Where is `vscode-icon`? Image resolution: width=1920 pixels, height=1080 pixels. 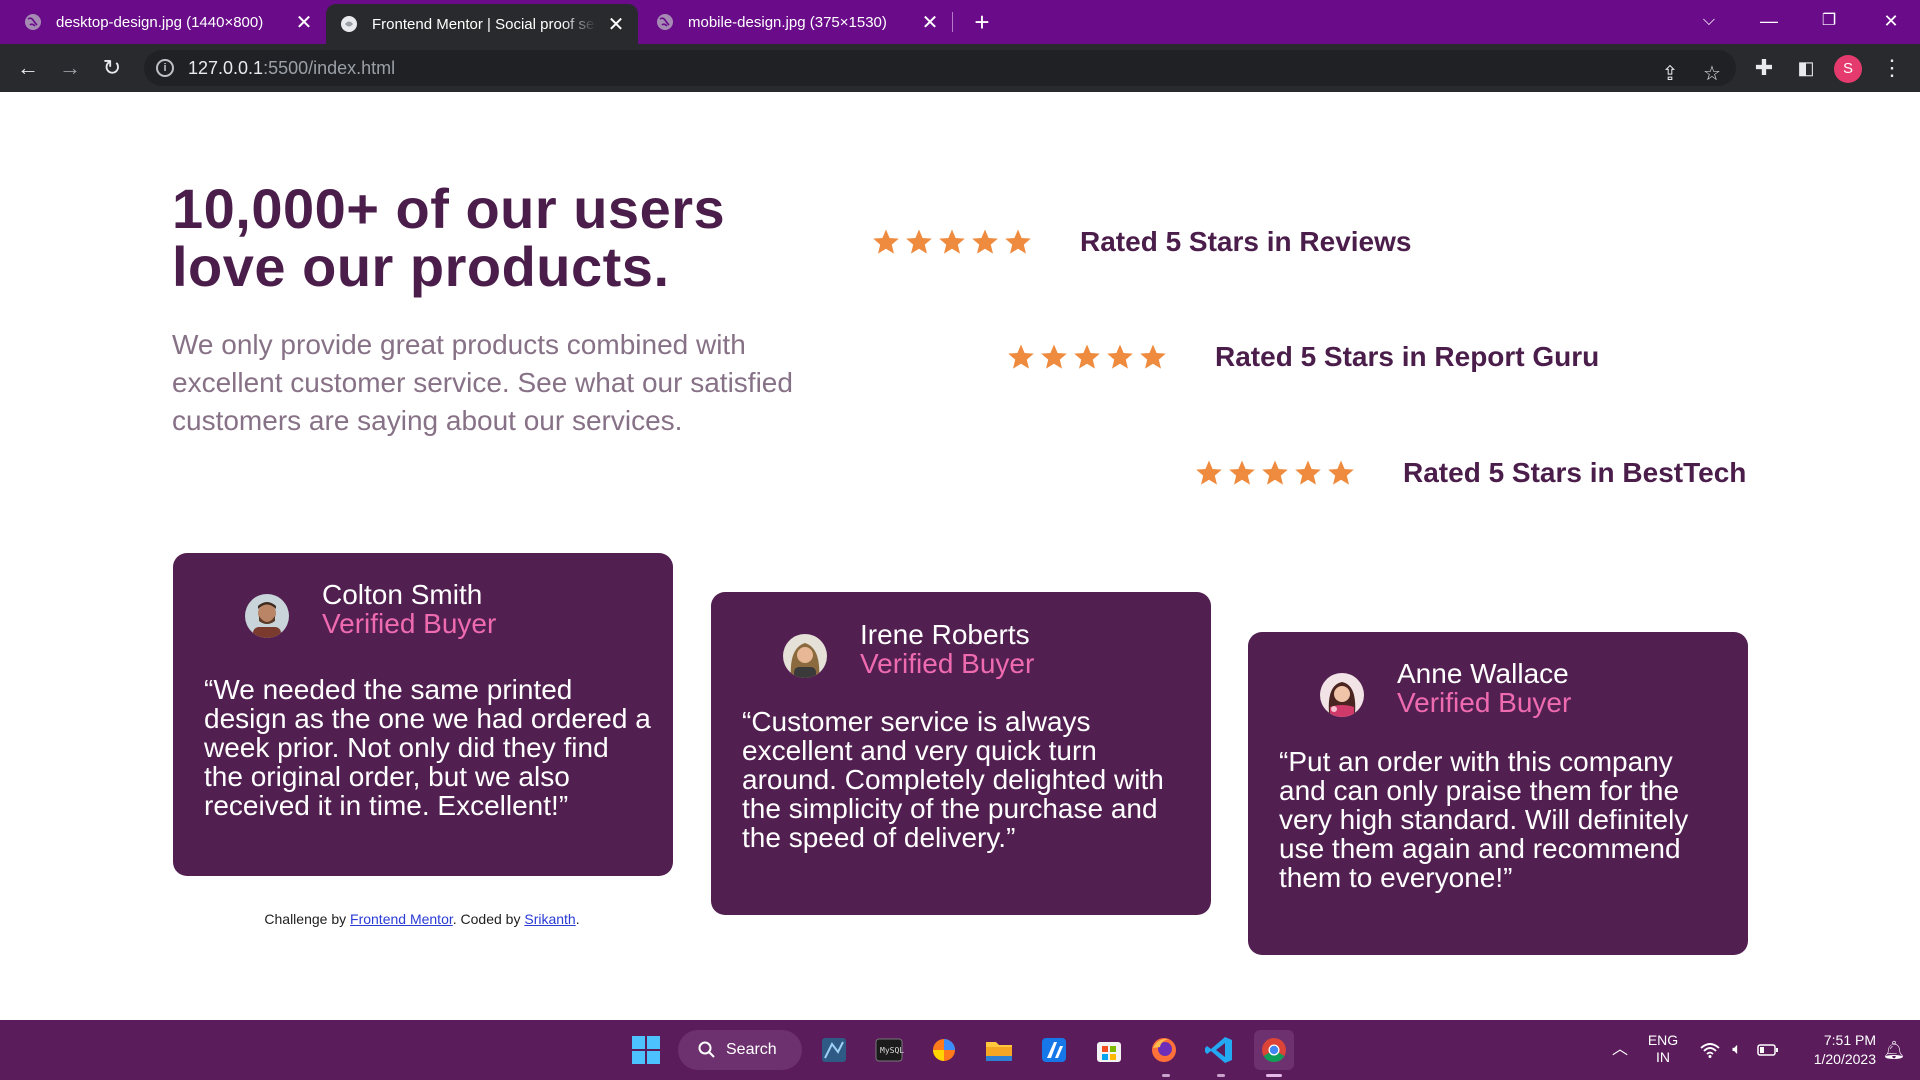 vscode-icon is located at coordinates (1219, 1050).